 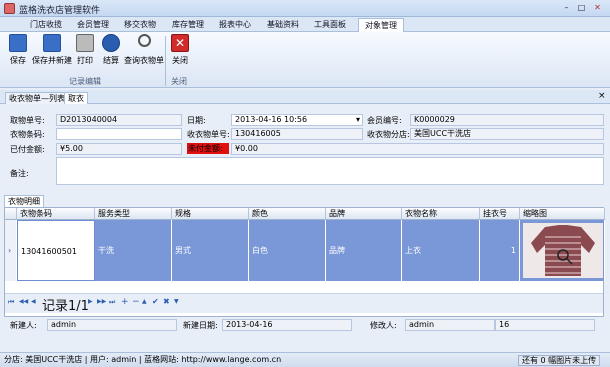 What do you see at coordinates (18, 60) in the screenshot?
I see `save-label: 保存` at bounding box center [18, 60].